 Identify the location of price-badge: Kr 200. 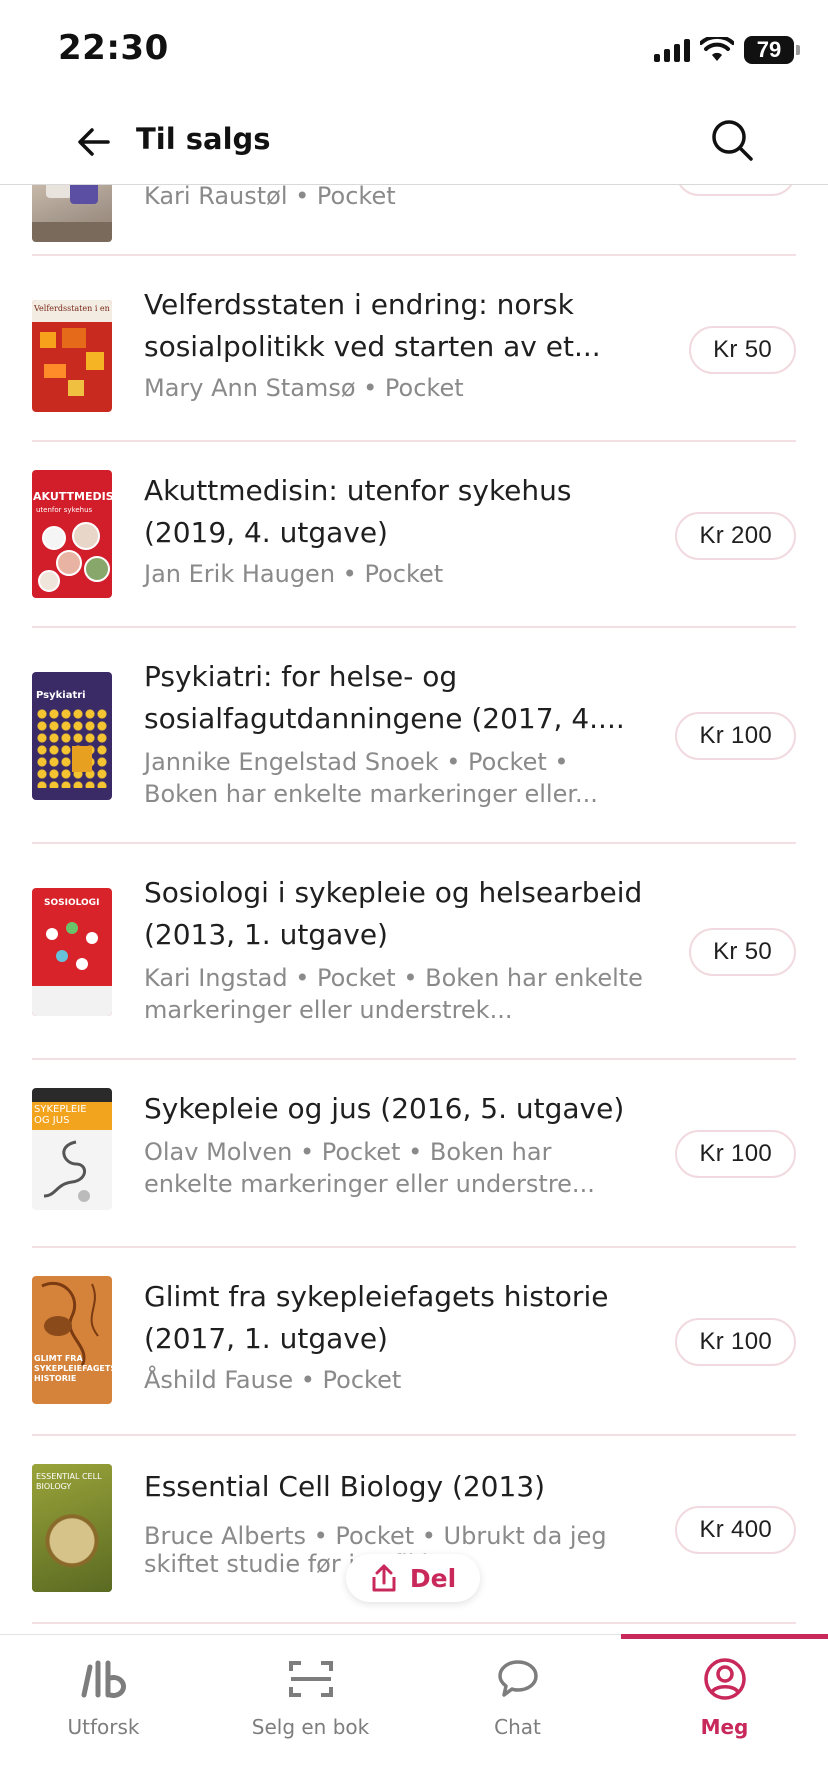
(735, 536).